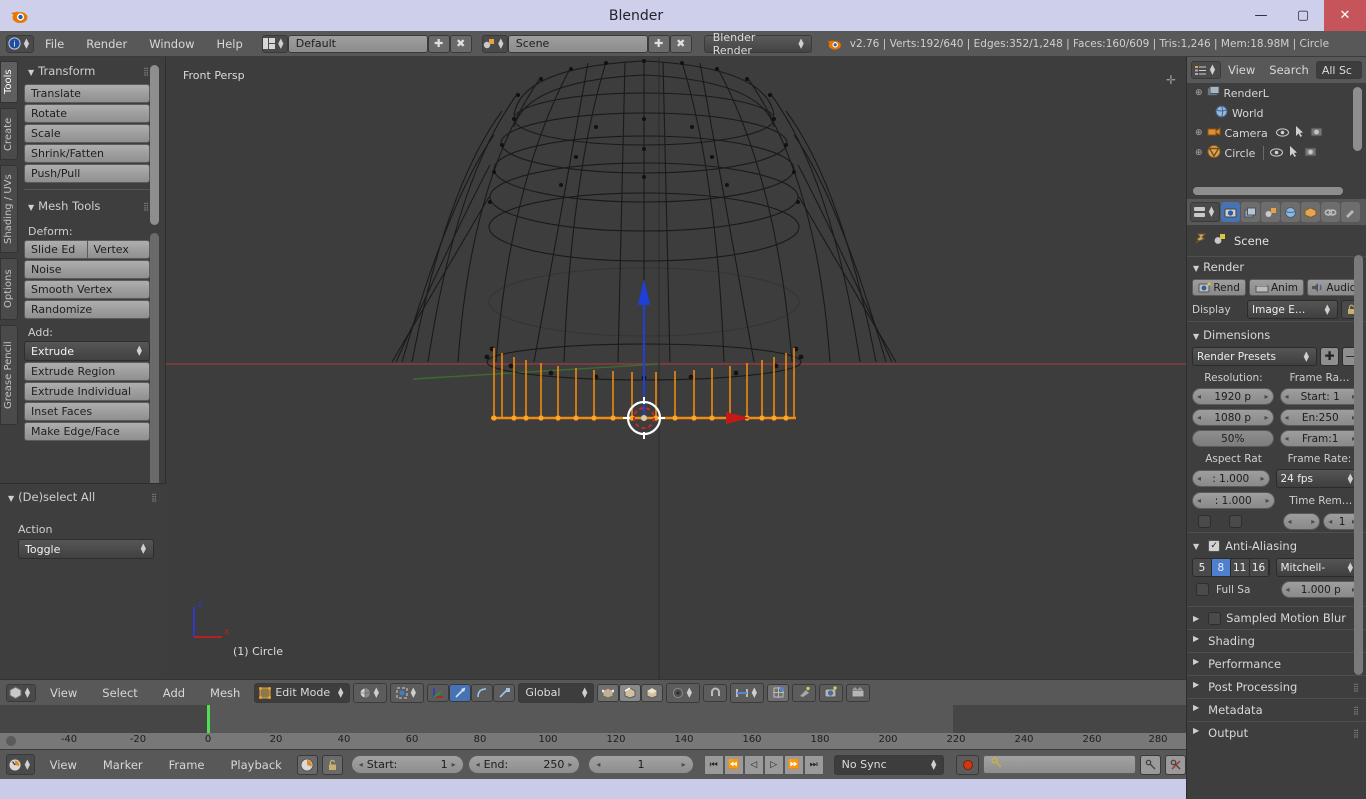 This screenshot has height=799, width=1366. What do you see at coordinates (87, 371) in the screenshot?
I see `extrude-region-button: Extrude Region` at bounding box center [87, 371].